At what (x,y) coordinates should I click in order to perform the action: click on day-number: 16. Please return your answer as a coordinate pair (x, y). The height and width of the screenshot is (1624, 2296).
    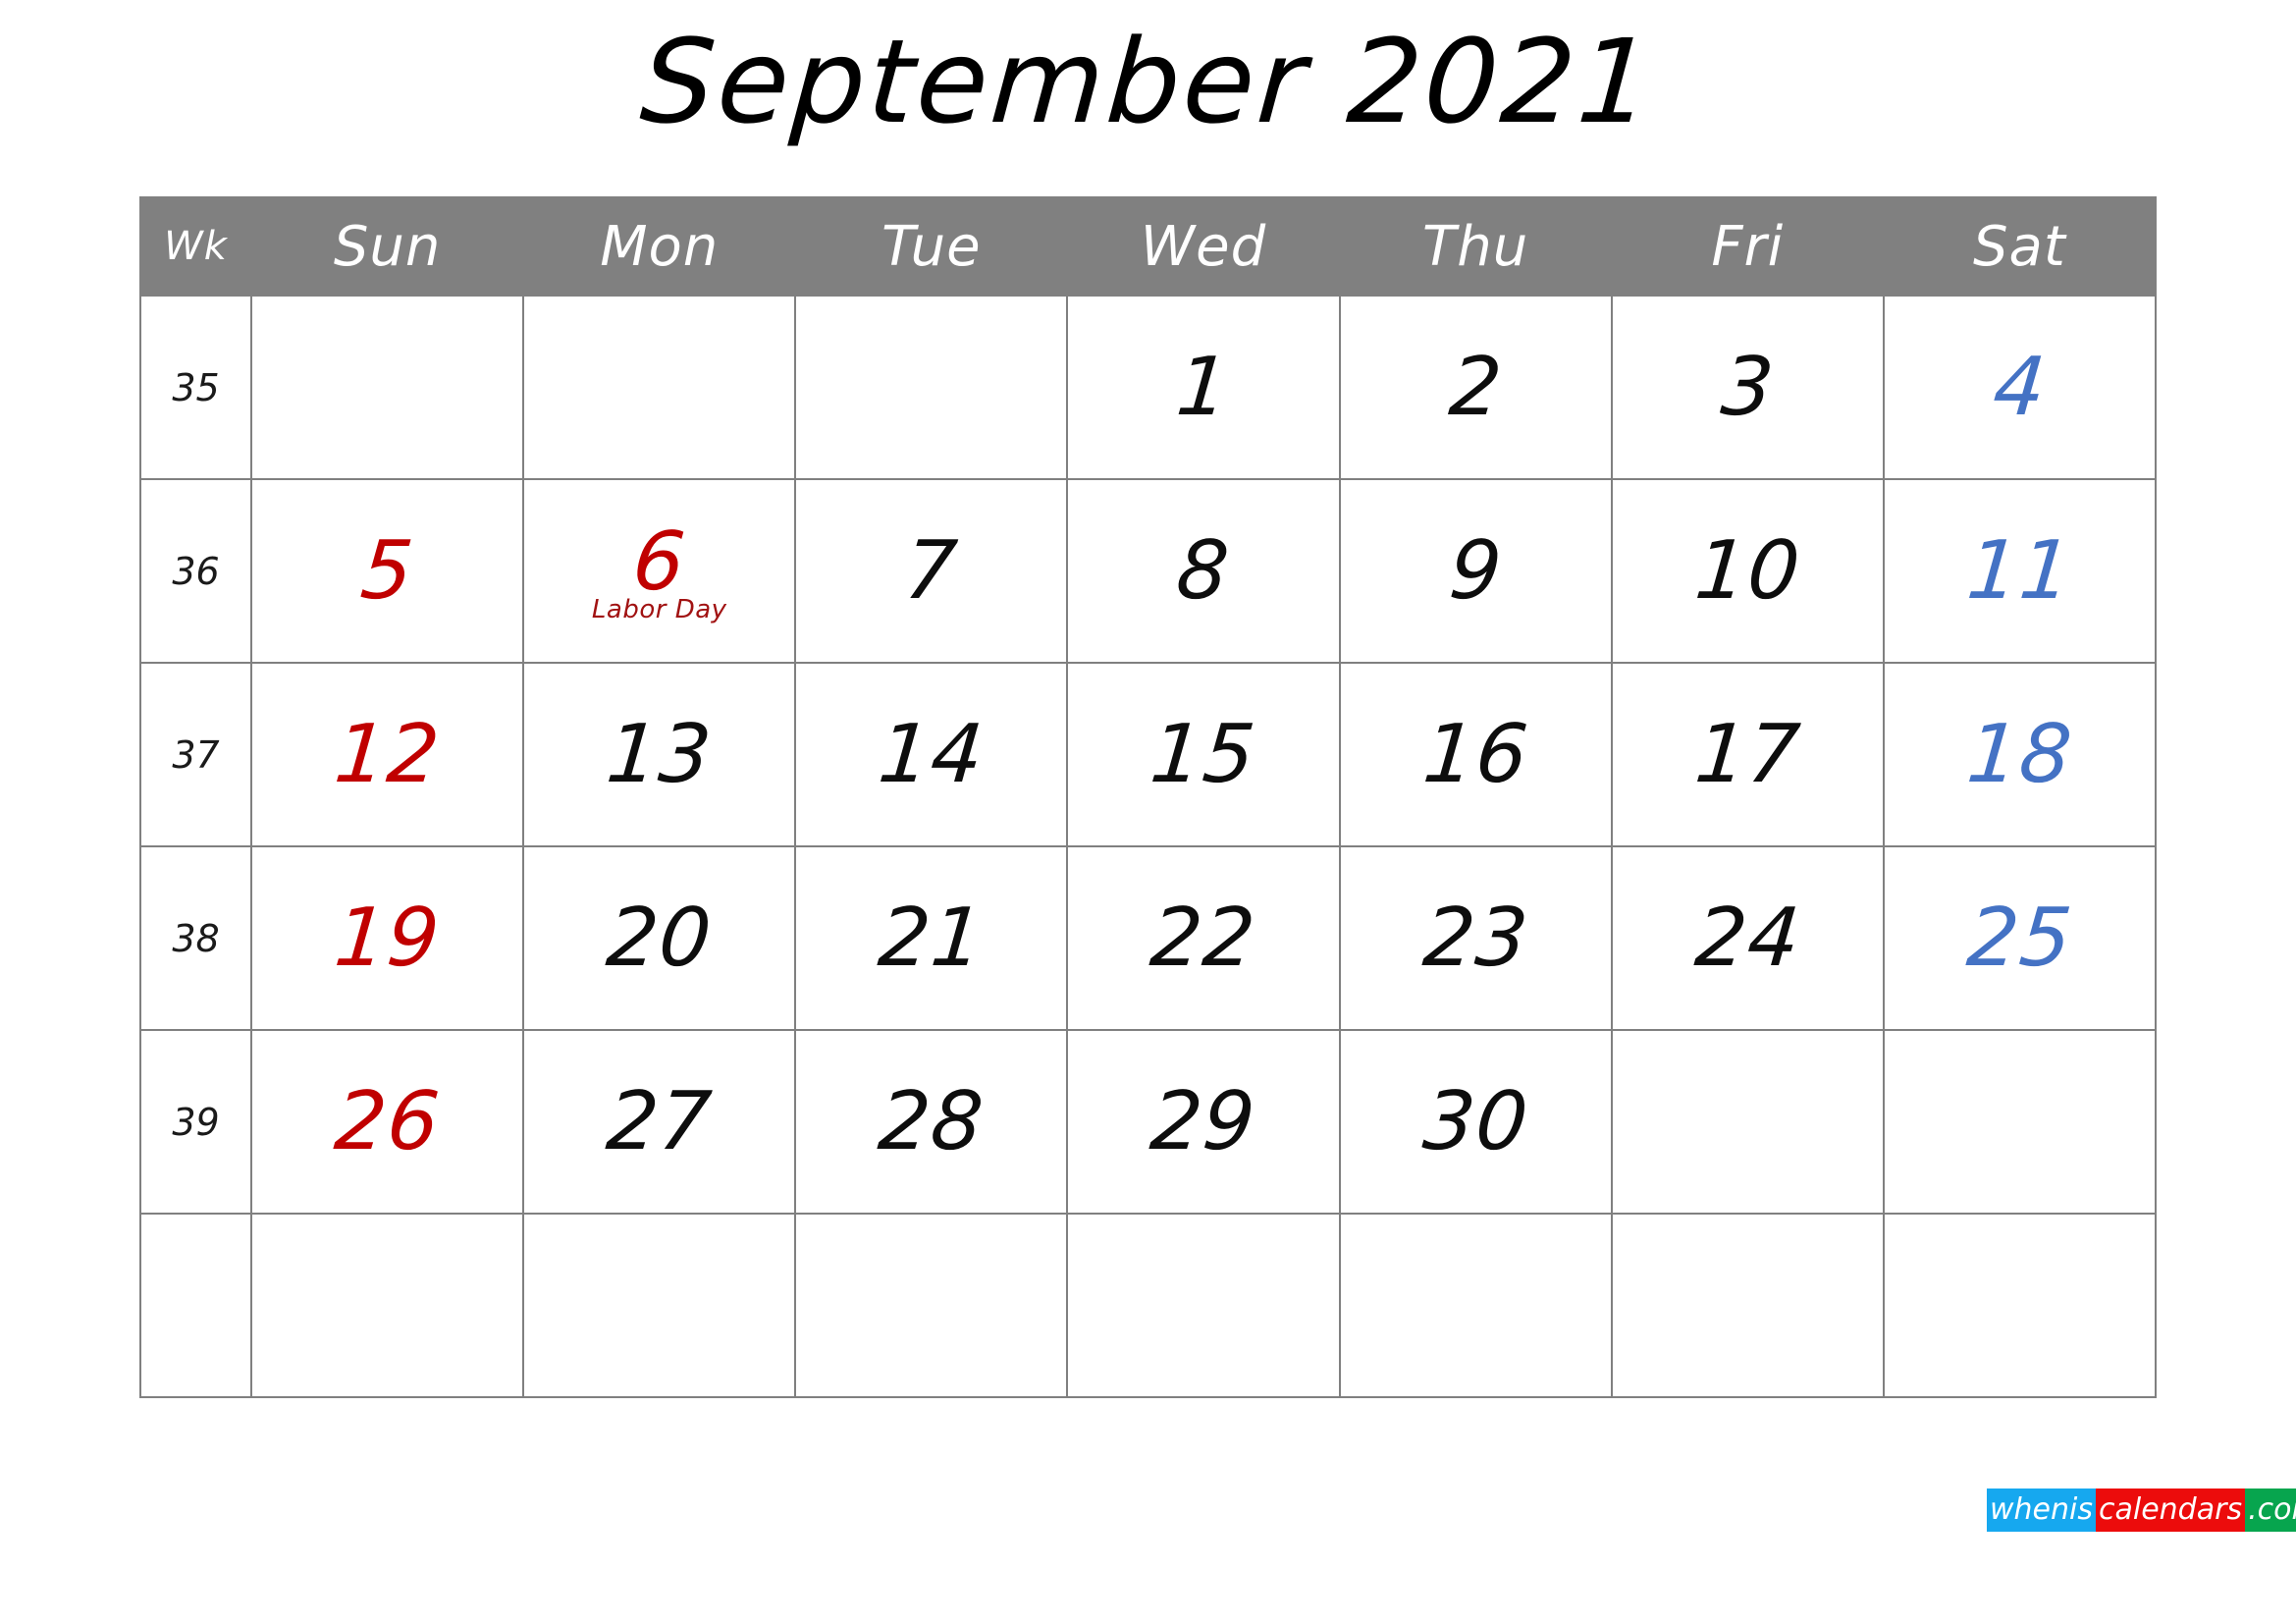
    Looking at the image, I should click on (1475, 754).